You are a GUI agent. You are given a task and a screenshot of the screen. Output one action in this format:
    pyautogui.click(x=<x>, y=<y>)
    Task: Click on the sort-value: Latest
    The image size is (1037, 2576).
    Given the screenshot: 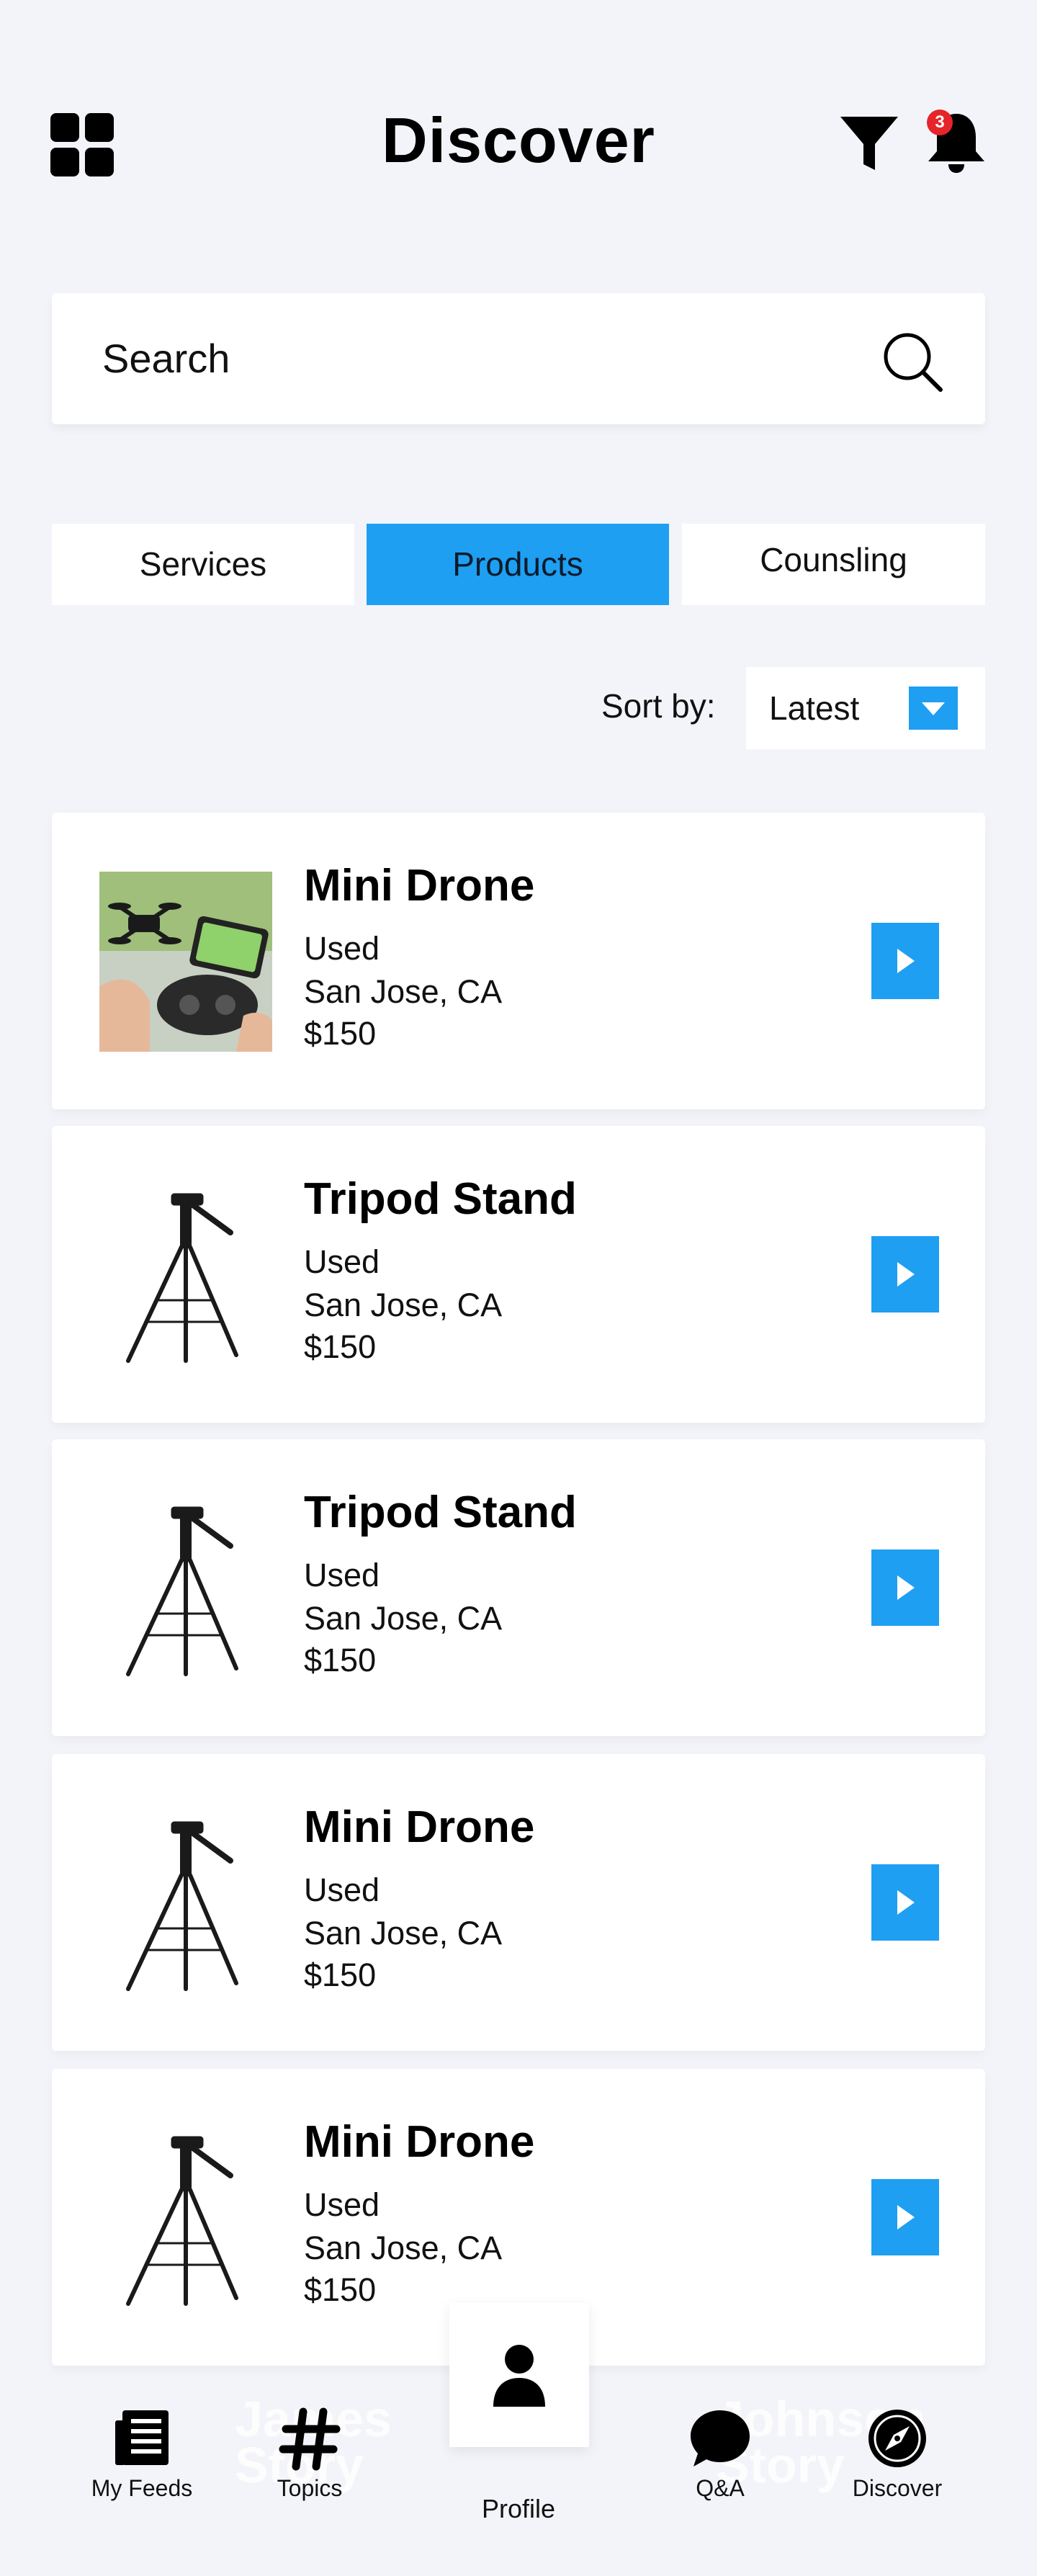 What is the action you would take?
    pyautogui.click(x=815, y=708)
    